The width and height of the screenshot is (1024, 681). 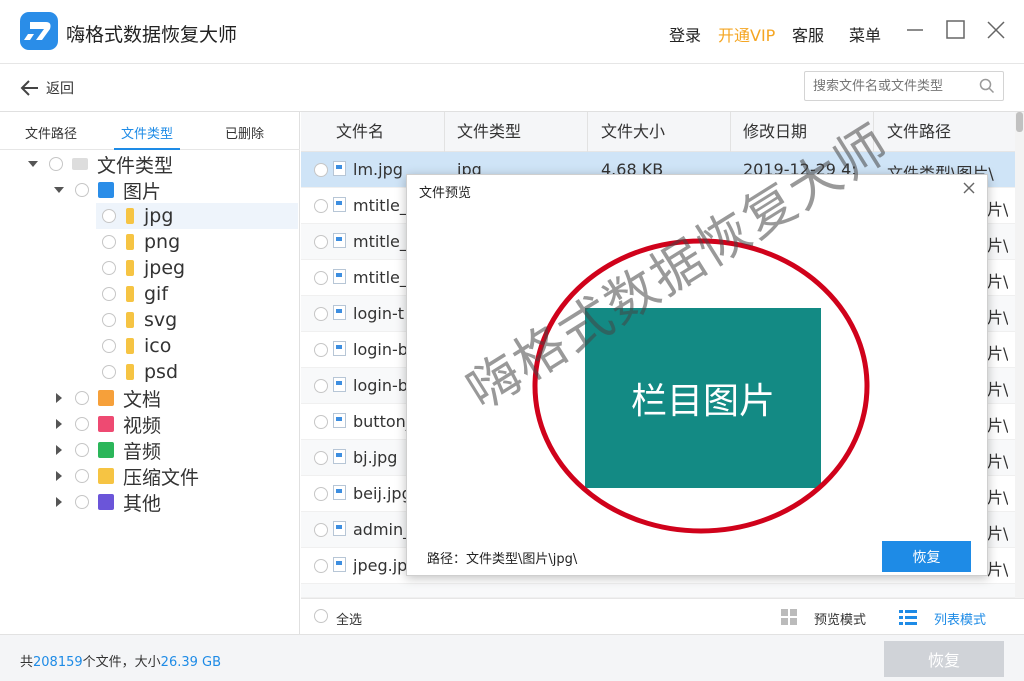 I want to click on tab-file-type: 文件类型, so click(x=147, y=132).